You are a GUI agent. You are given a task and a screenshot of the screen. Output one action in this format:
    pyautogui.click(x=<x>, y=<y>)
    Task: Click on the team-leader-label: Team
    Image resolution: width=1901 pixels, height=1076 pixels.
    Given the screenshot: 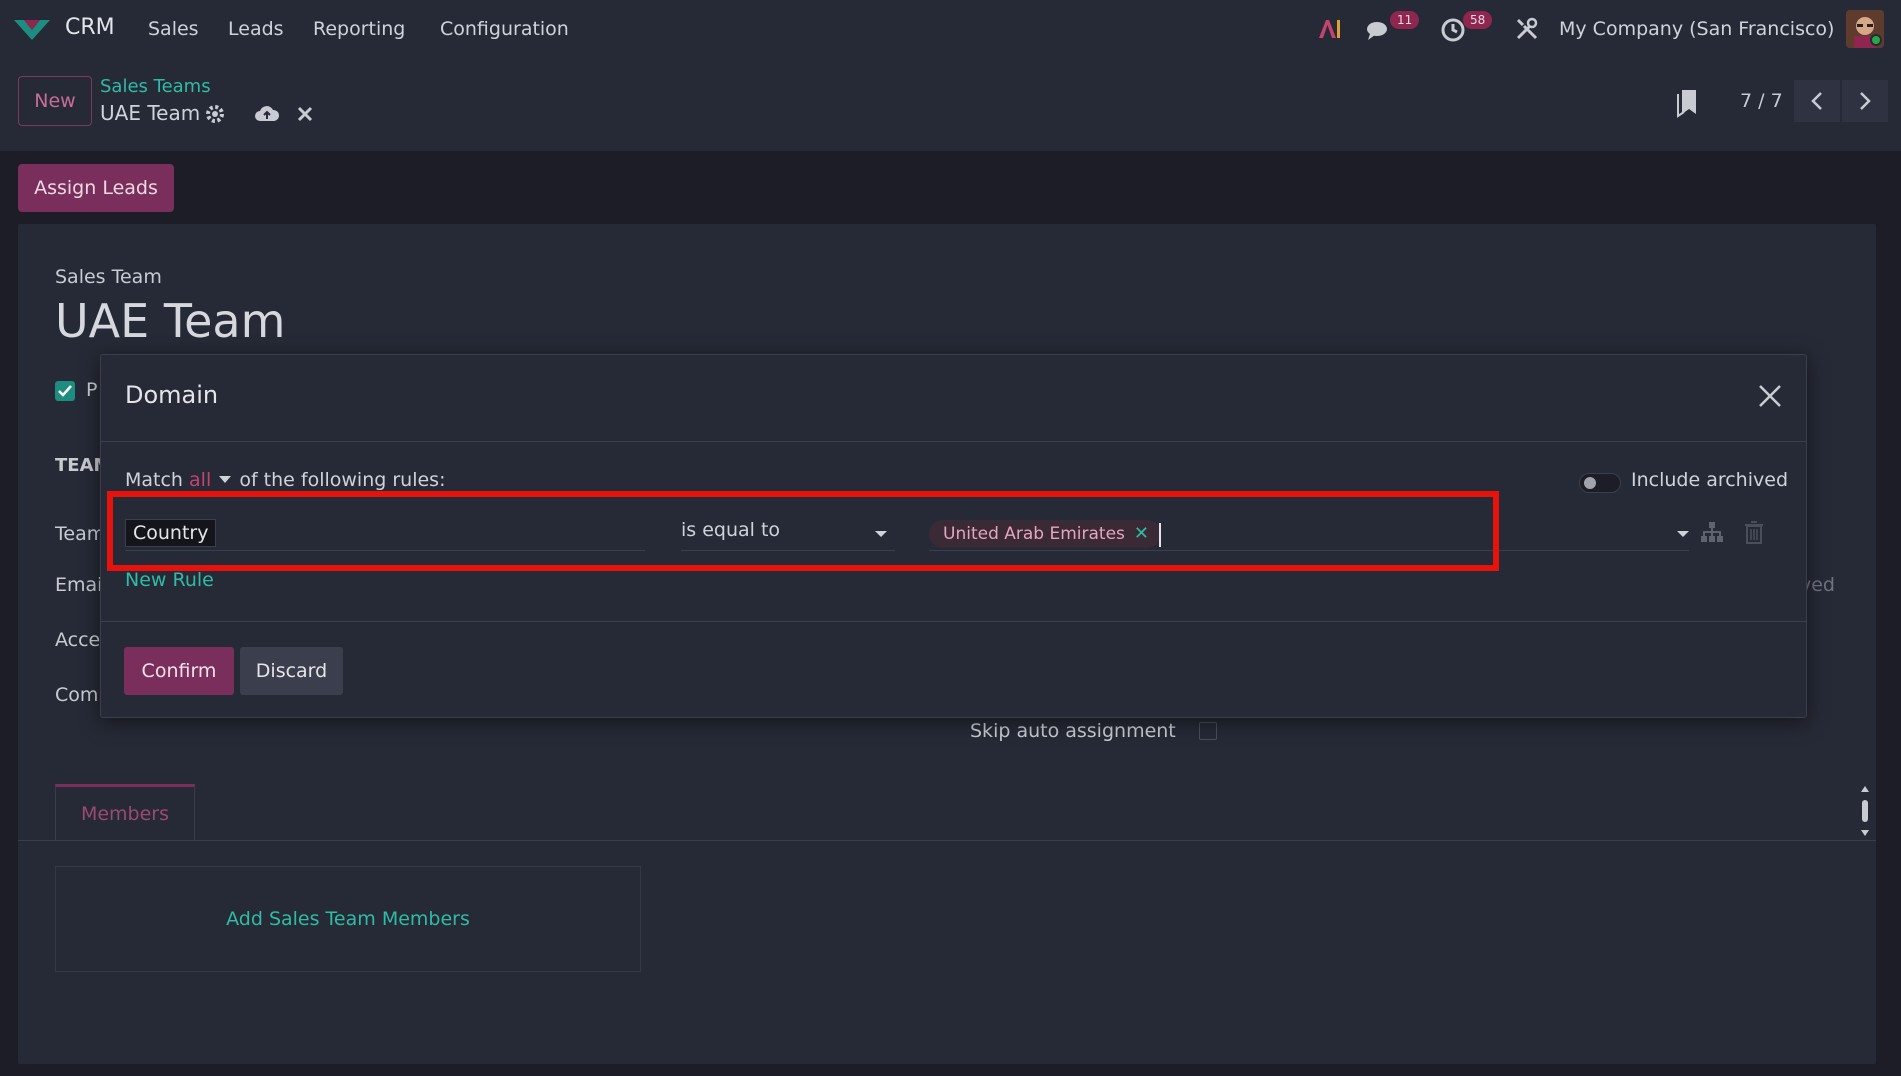 What is the action you would take?
    pyautogui.click(x=80, y=534)
    